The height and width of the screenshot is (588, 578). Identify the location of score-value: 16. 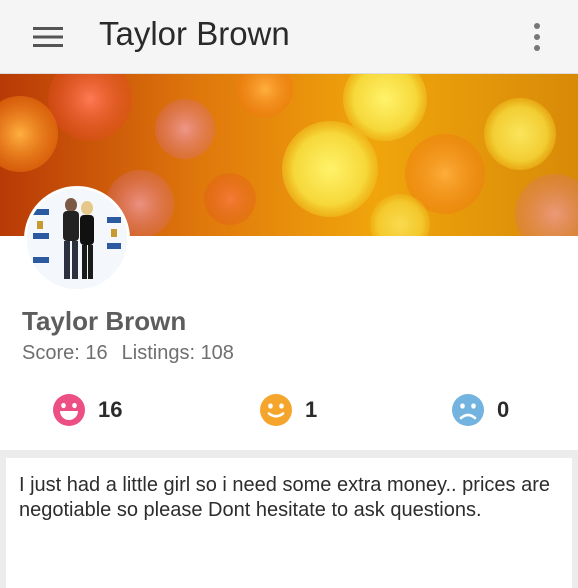
(96, 353).